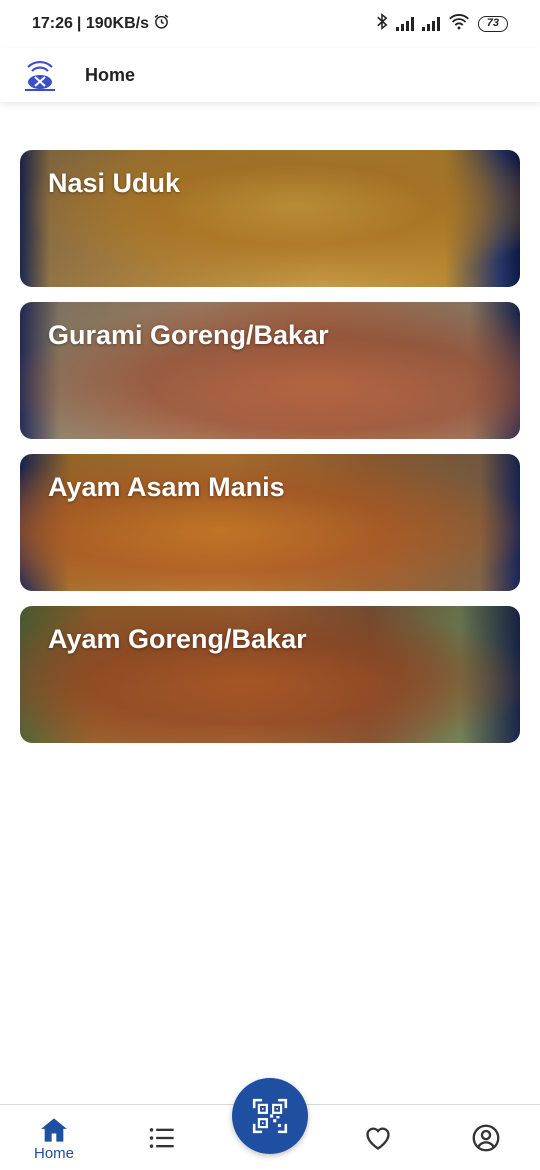  What do you see at coordinates (53, 1153) in the screenshot?
I see `nav-home-label: Home` at bounding box center [53, 1153].